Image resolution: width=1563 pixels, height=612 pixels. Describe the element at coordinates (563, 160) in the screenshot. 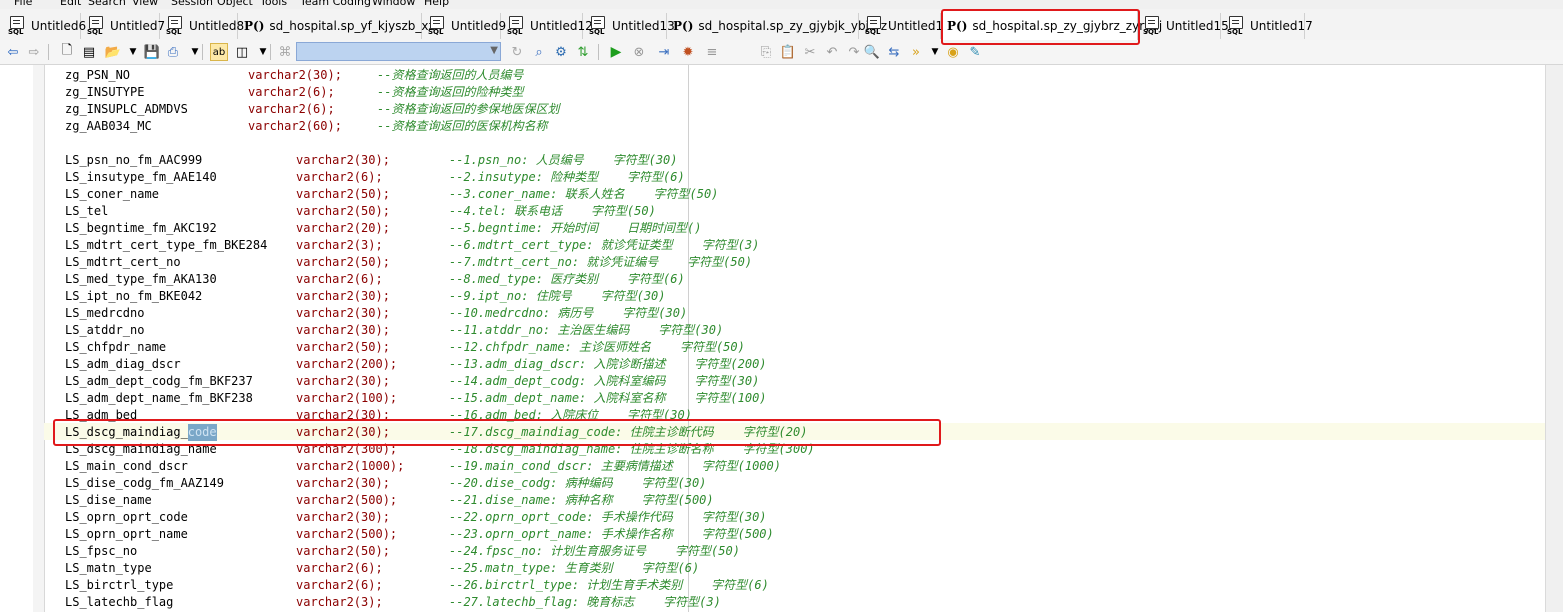

I see `code-comment: --1.psn_no: 人员编号 字符型(30)` at that location.